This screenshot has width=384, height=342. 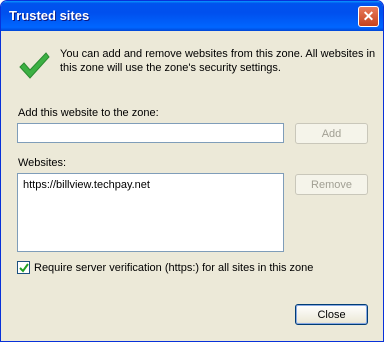 What do you see at coordinates (192, 16) in the screenshot?
I see `title-bar: Trusted sites ✕` at bounding box center [192, 16].